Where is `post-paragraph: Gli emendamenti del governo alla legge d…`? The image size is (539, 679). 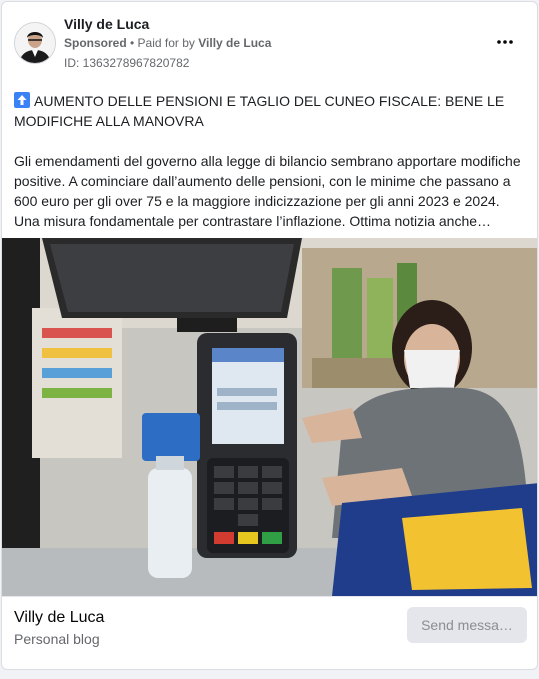
post-paragraph: Gli emendamenti del governo alla legge d… is located at coordinates (267, 191).